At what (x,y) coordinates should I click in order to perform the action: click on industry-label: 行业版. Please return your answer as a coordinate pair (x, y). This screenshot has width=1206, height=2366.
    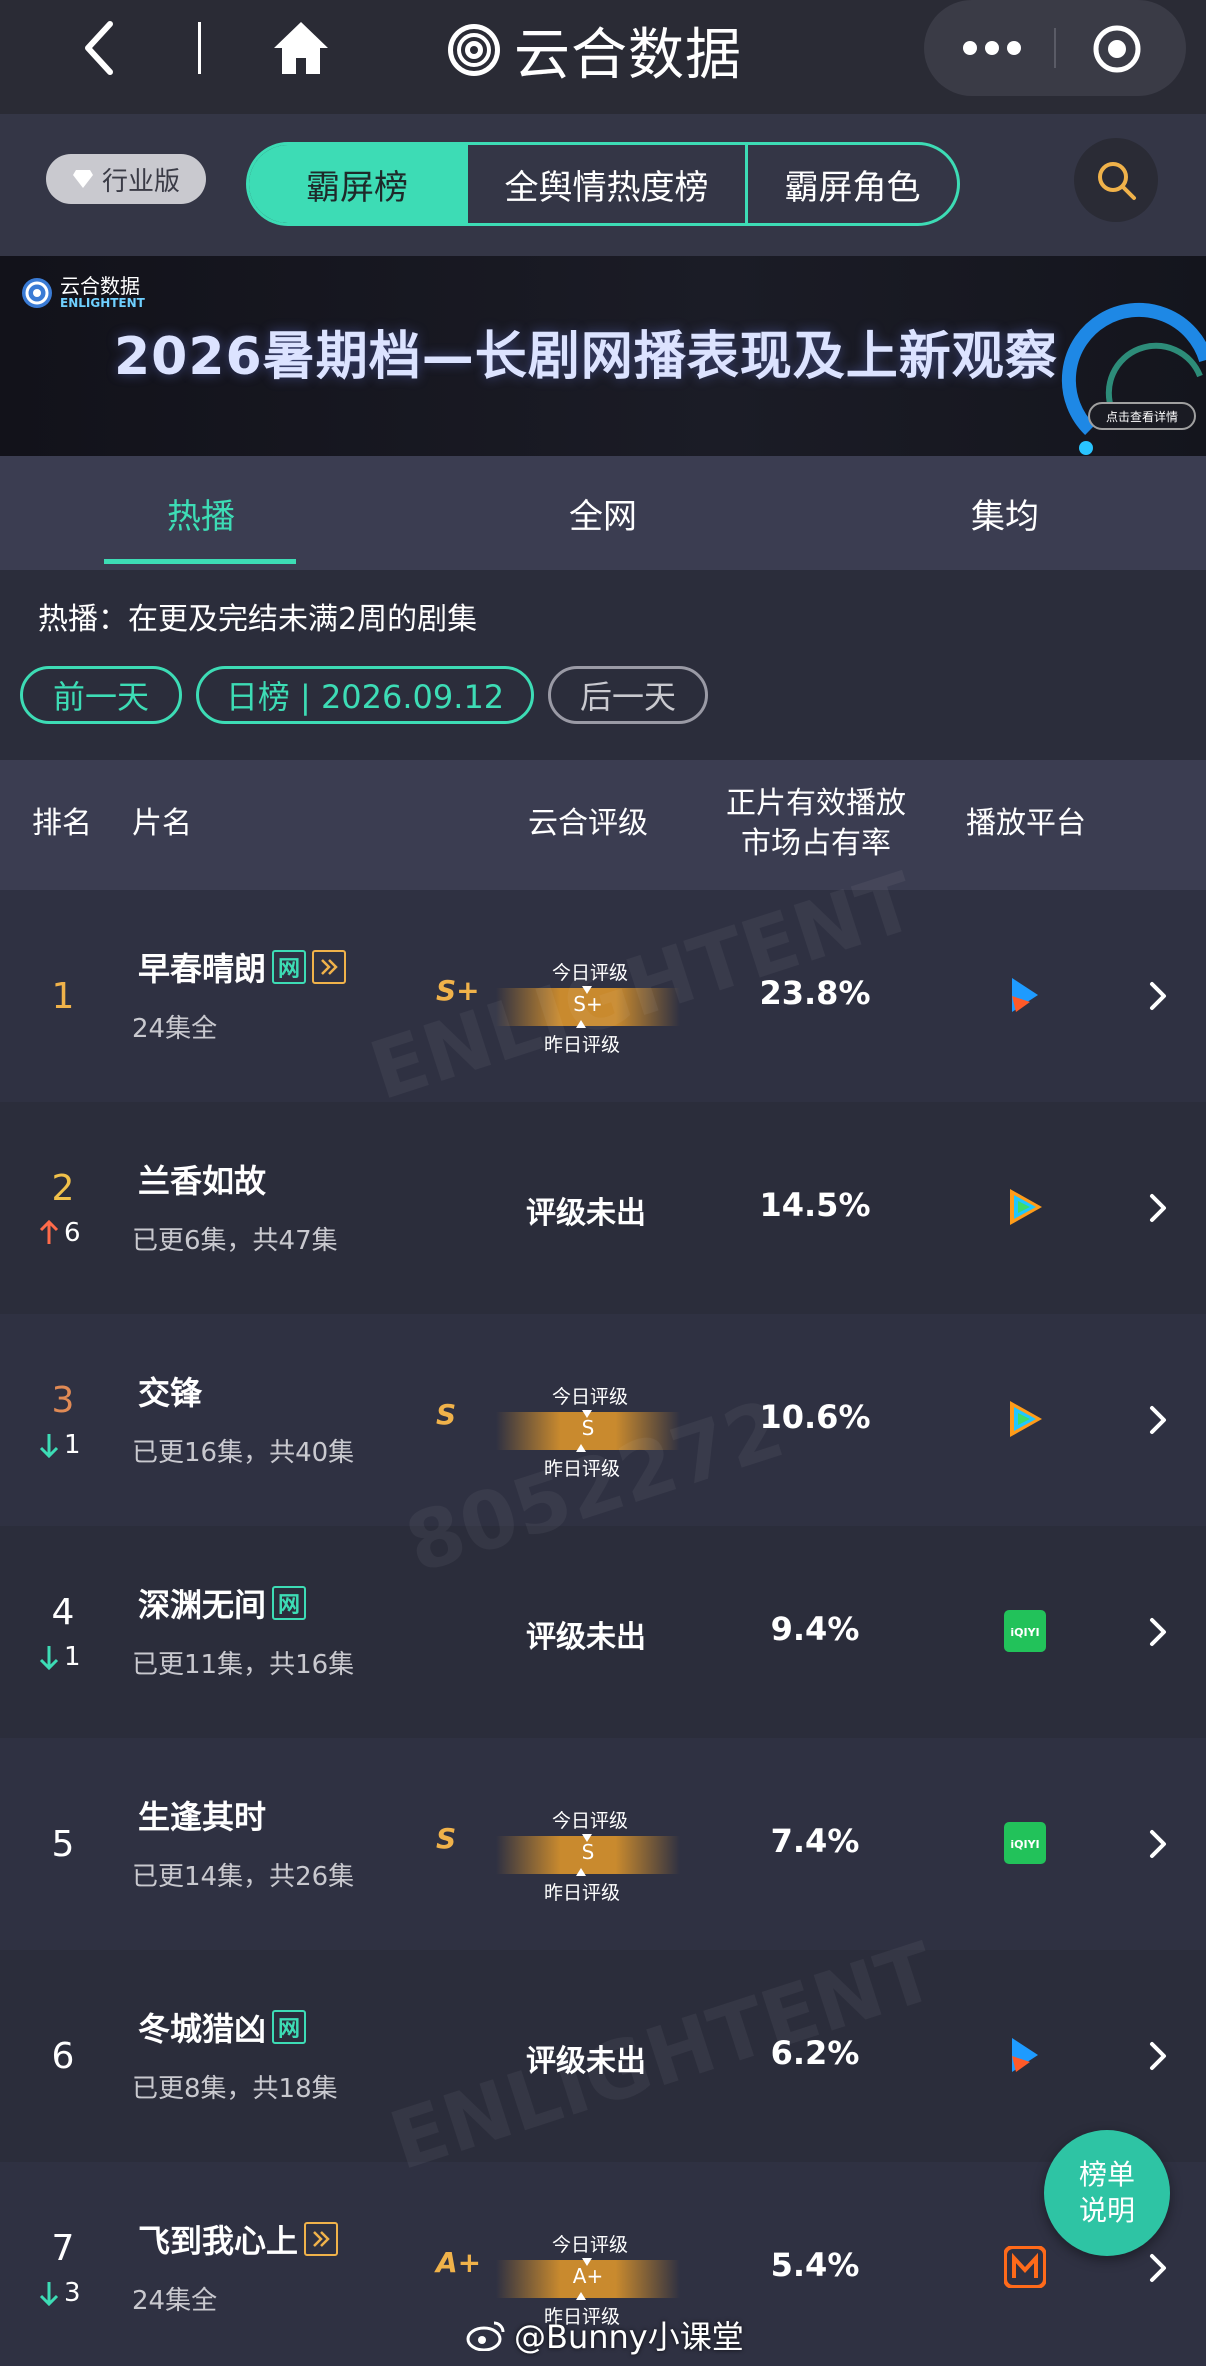
    Looking at the image, I should click on (140, 181).